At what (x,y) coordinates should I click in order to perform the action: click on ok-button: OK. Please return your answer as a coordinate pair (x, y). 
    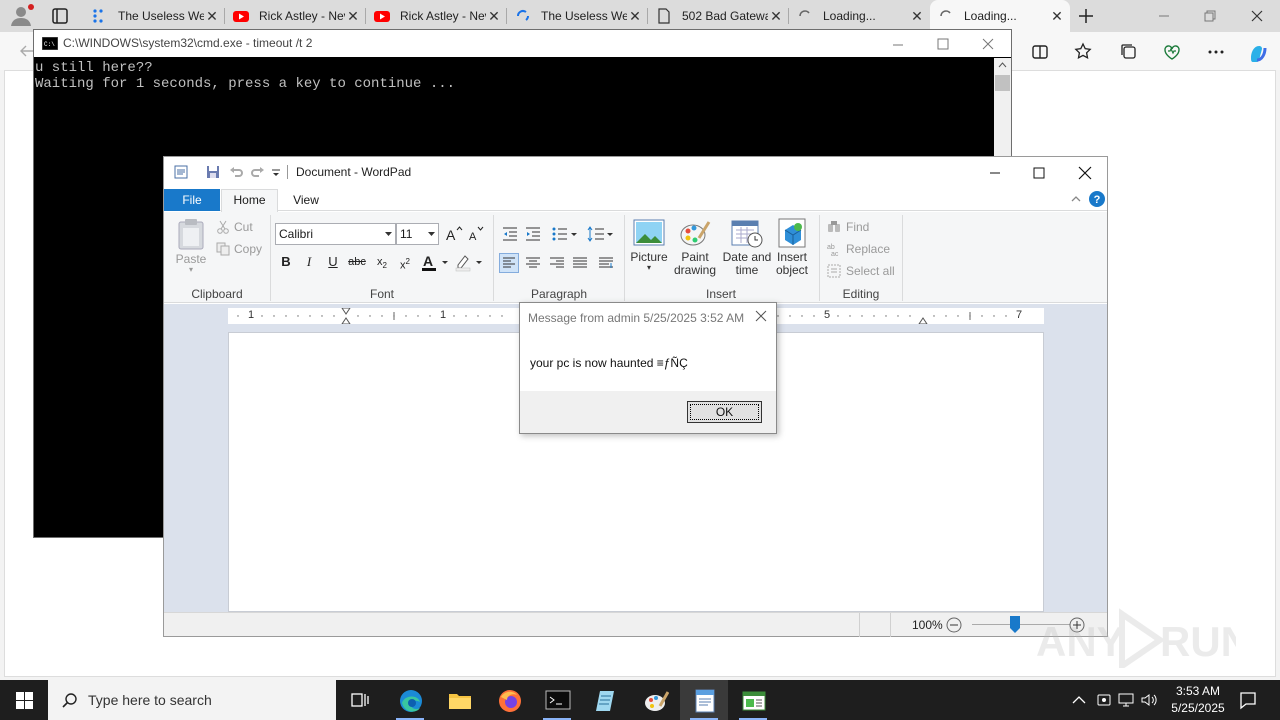
    Looking at the image, I should click on (724, 412).